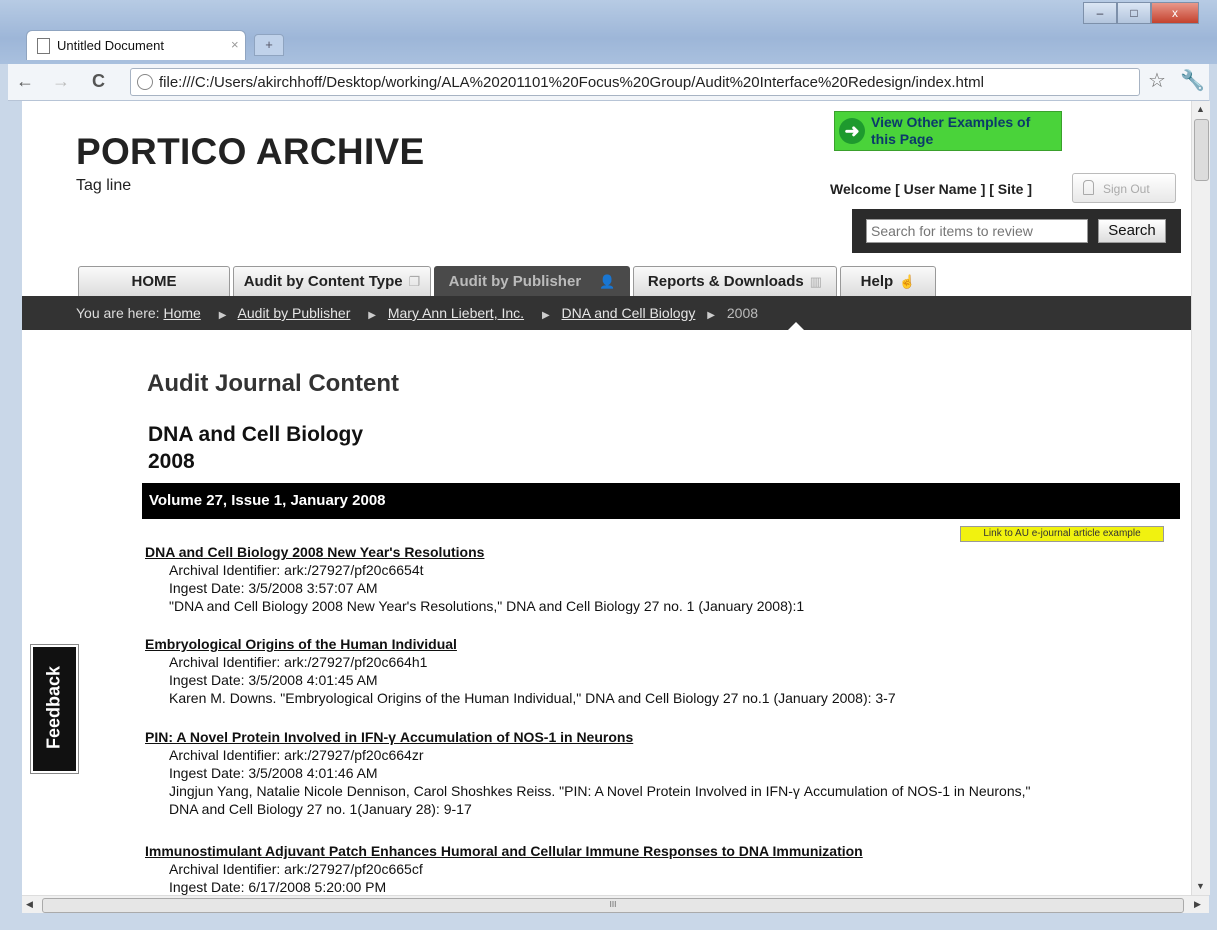 The height and width of the screenshot is (930, 1217). I want to click on tab-publisher-label: Audit by Publisher, so click(515, 281).